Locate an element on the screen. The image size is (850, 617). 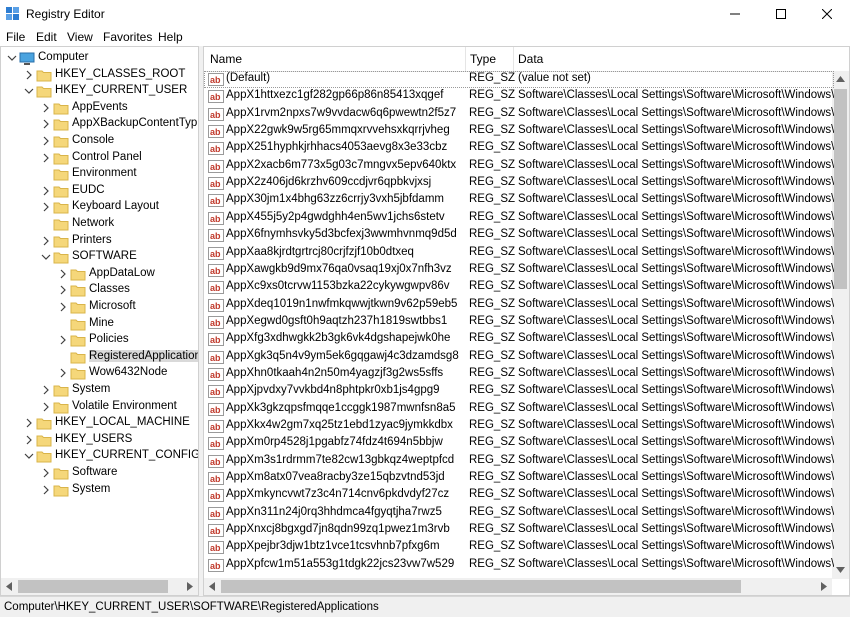
close-button is located at coordinates (827, 14).